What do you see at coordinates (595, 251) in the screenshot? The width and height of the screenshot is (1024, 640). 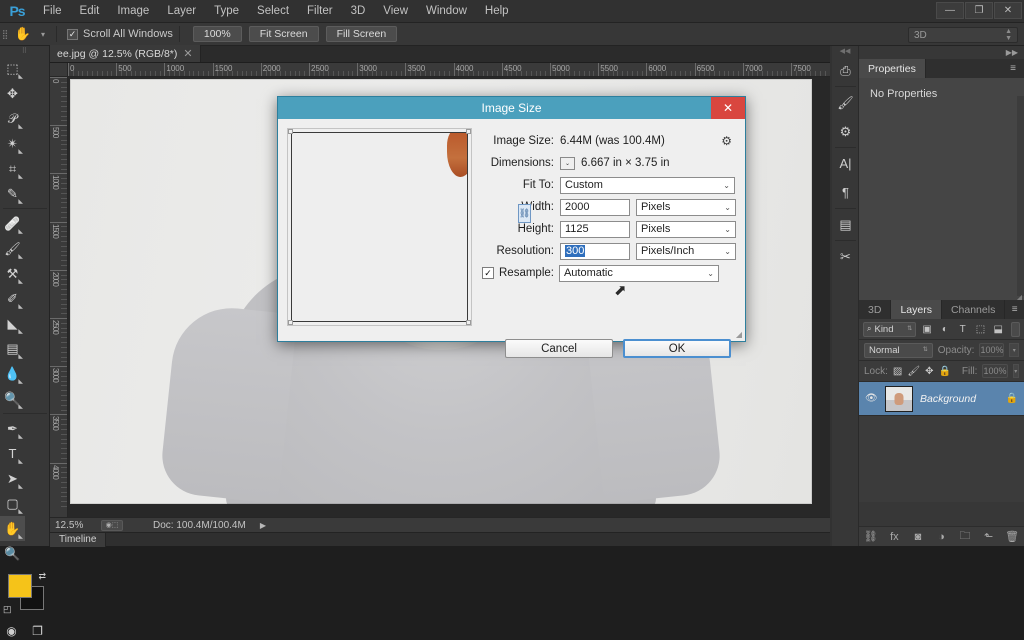 I see `resolution-input: 300` at bounding box center [595, 251].